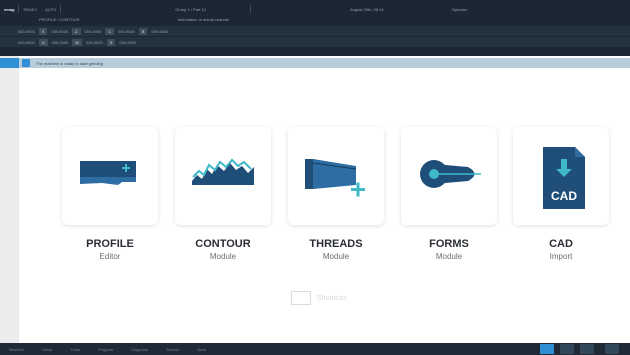 Image resolution: width=630 pixels, height=355 pixels. Describe the element at coordinates (9, 63) in the screenshot. I see `info-indicator` at that location.